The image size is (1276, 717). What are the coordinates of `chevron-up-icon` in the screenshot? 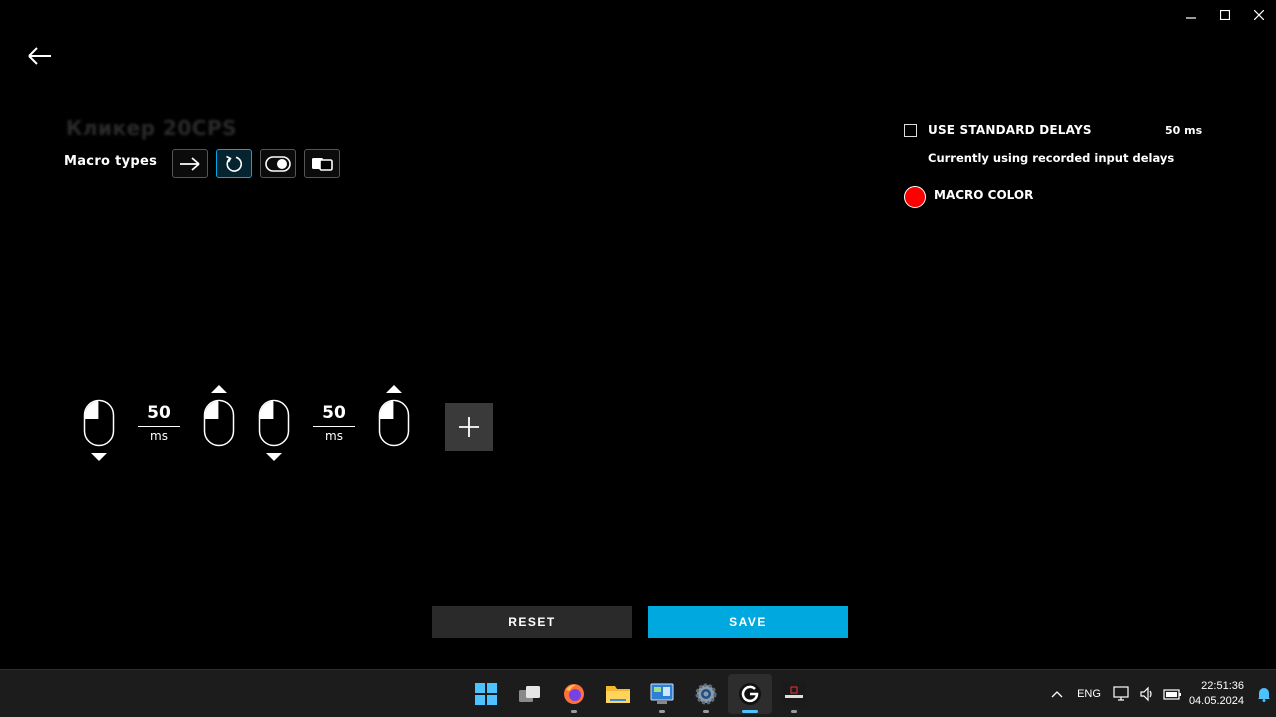 It's located at (1057, 694).